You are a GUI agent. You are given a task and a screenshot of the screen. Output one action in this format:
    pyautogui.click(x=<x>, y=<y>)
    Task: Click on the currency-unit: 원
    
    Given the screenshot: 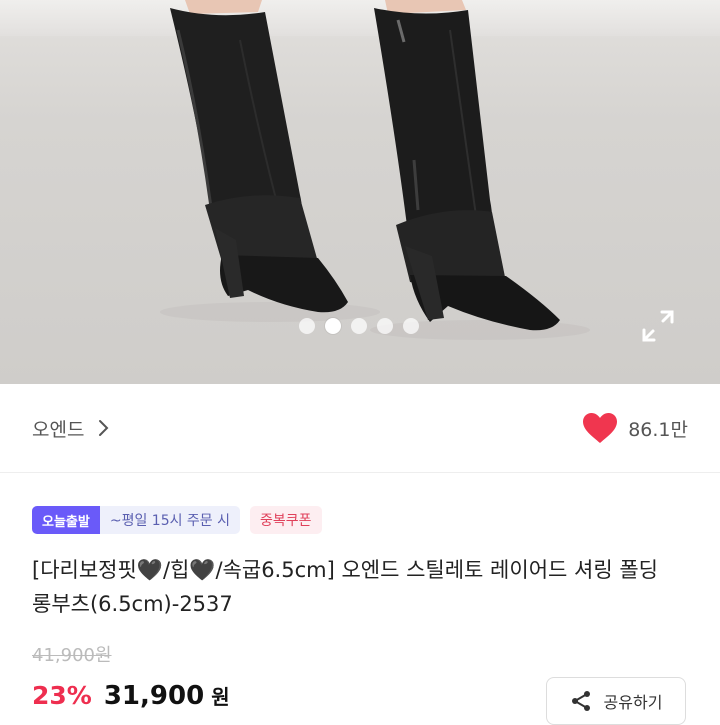 What is the action you would take?
    pyautogui.click(x=220, y=697)
    